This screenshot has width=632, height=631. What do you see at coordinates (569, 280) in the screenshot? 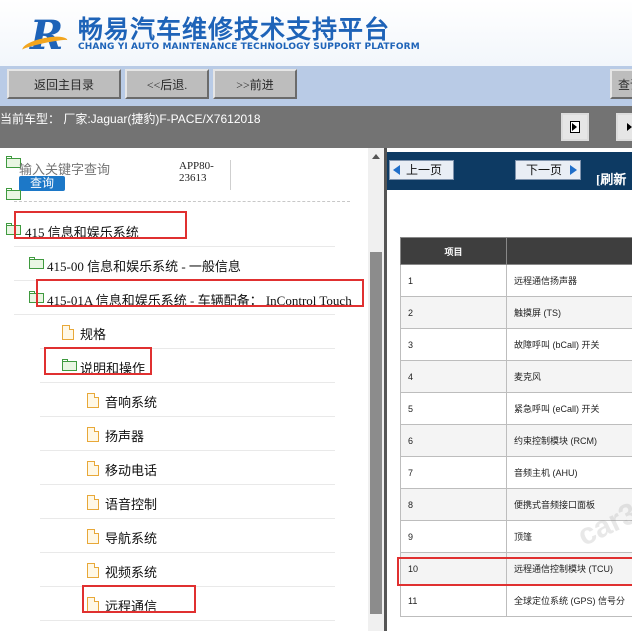
I see `row-part-name: 远程通信扬声器` at bounding box center [569, 280].